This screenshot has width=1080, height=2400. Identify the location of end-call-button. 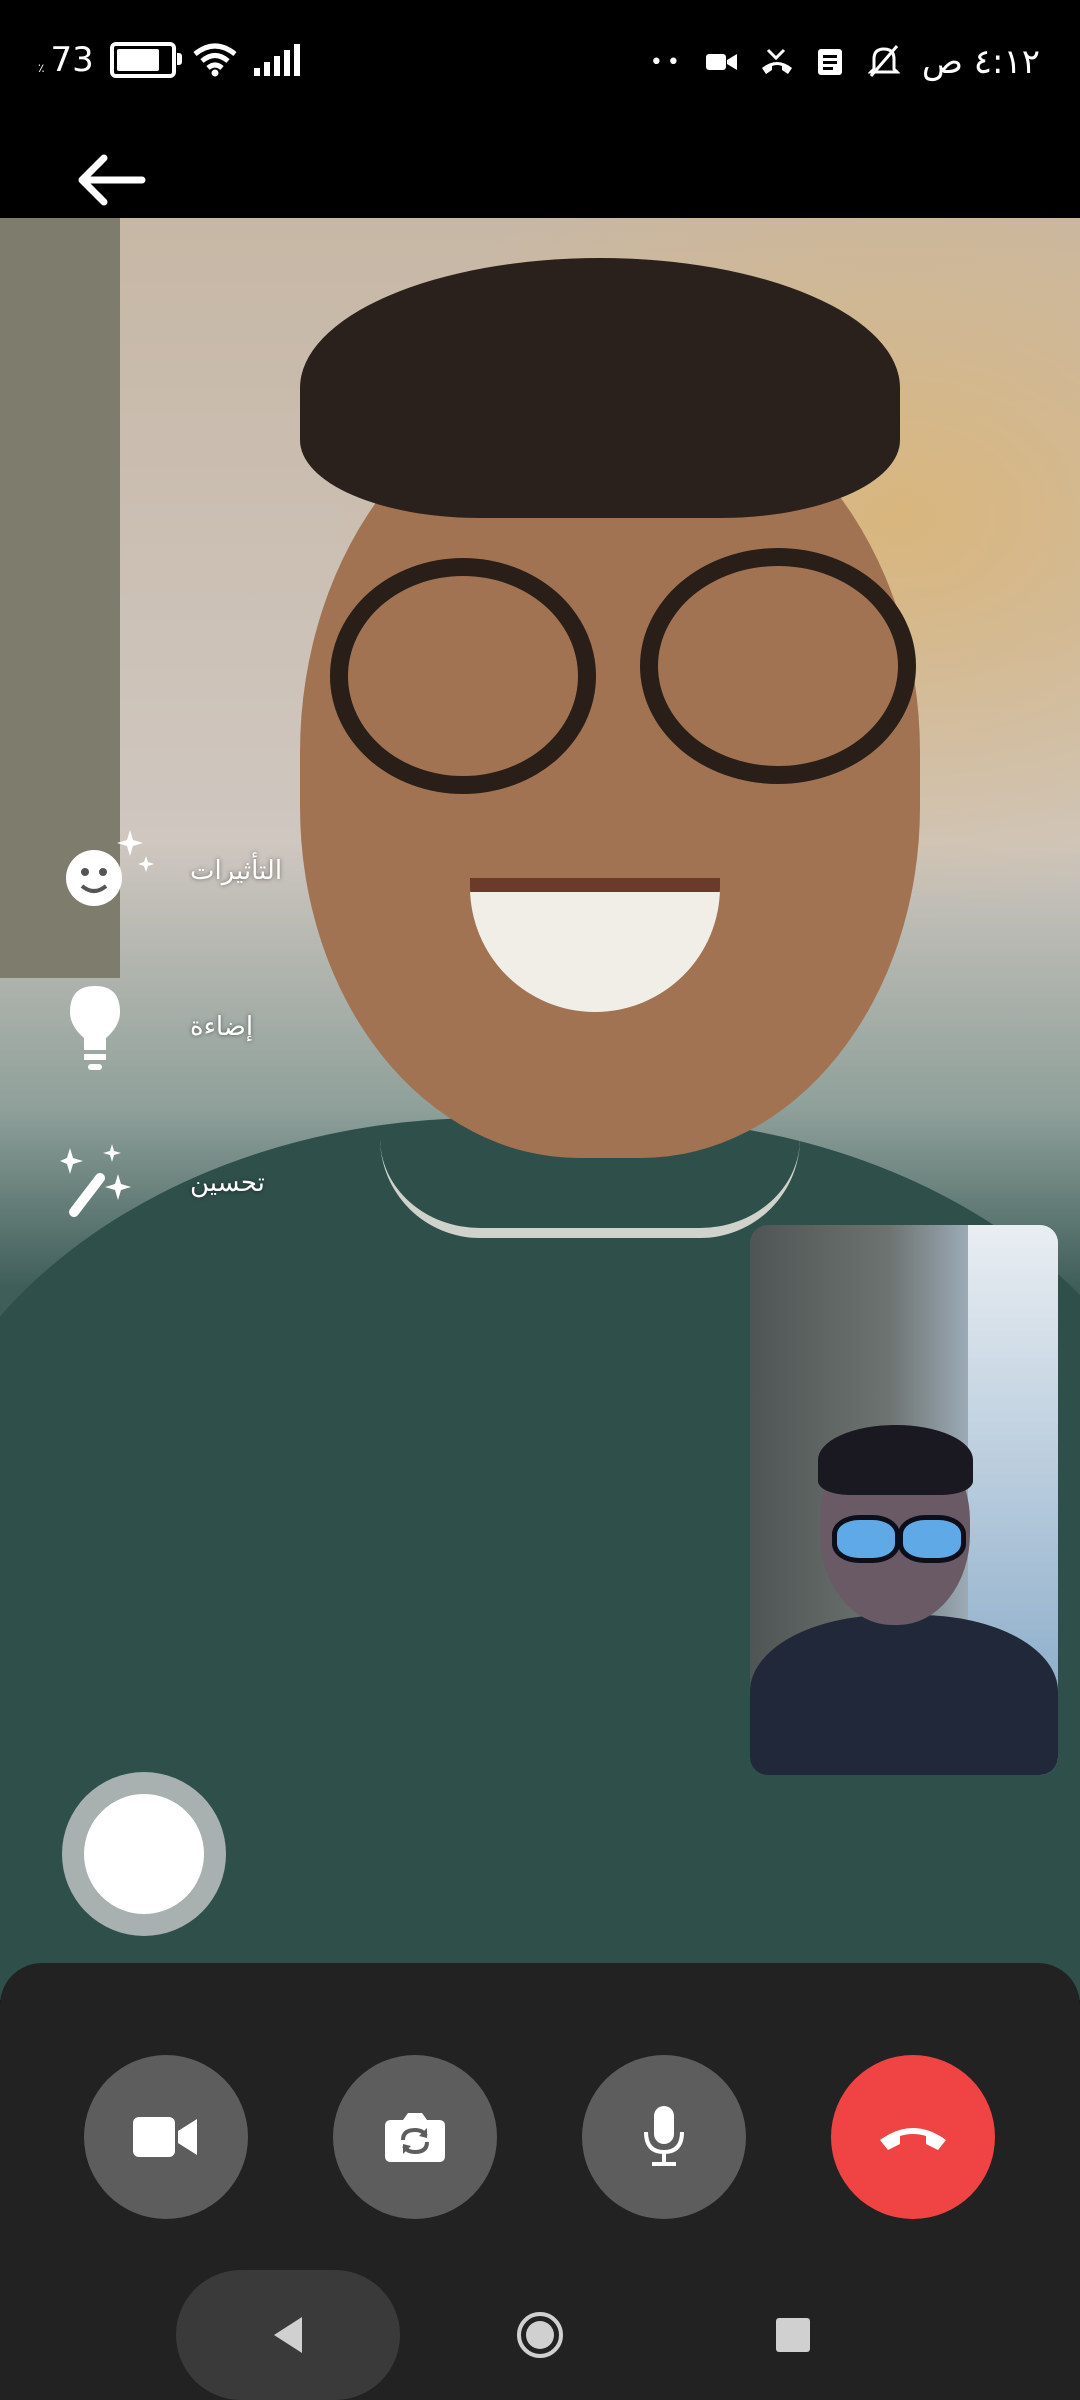
(913, 2137).